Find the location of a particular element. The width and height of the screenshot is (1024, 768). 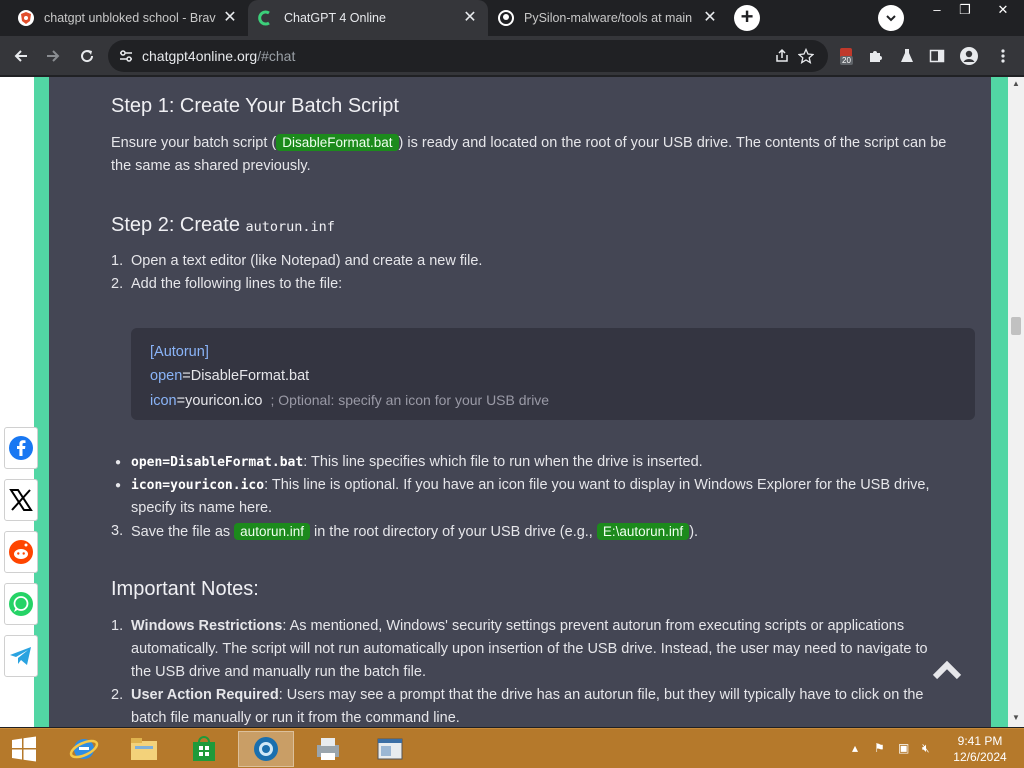

reddit-icon is located at coordinates (21, 552).